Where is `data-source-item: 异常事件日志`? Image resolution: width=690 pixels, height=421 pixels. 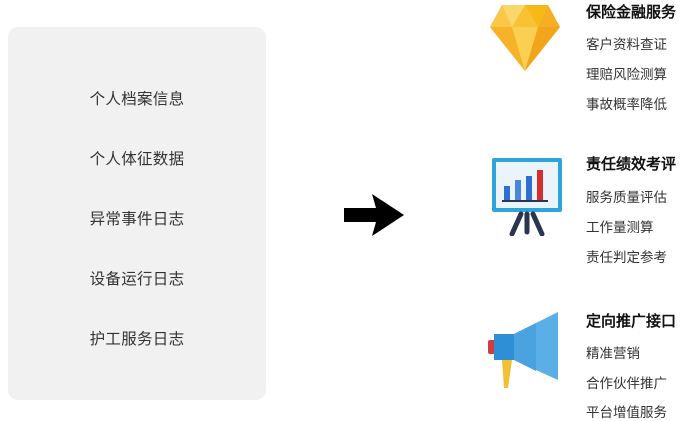 data-source-item: 异常事件日志 is located at coordinates (137, 219).